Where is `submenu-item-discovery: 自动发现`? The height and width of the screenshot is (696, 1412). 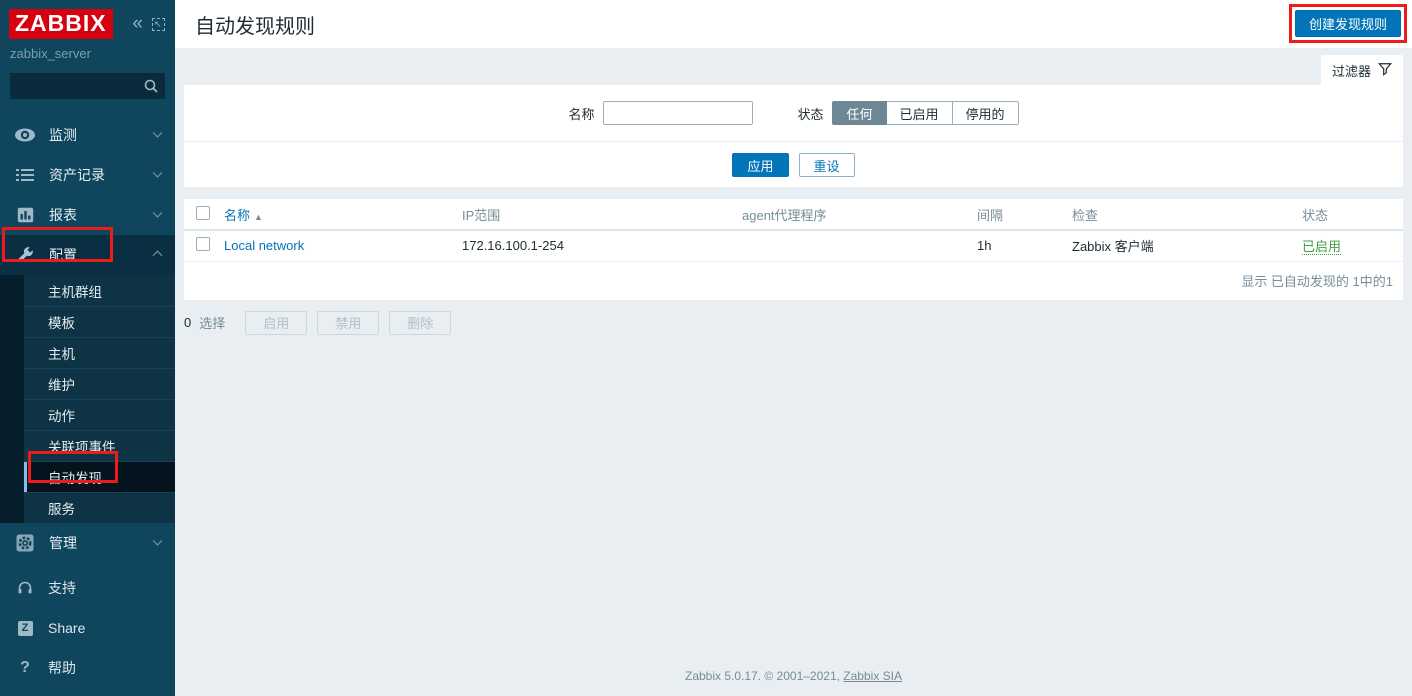
submenu-item-discovery: 自动发现 is located at coordinates (99, 476).